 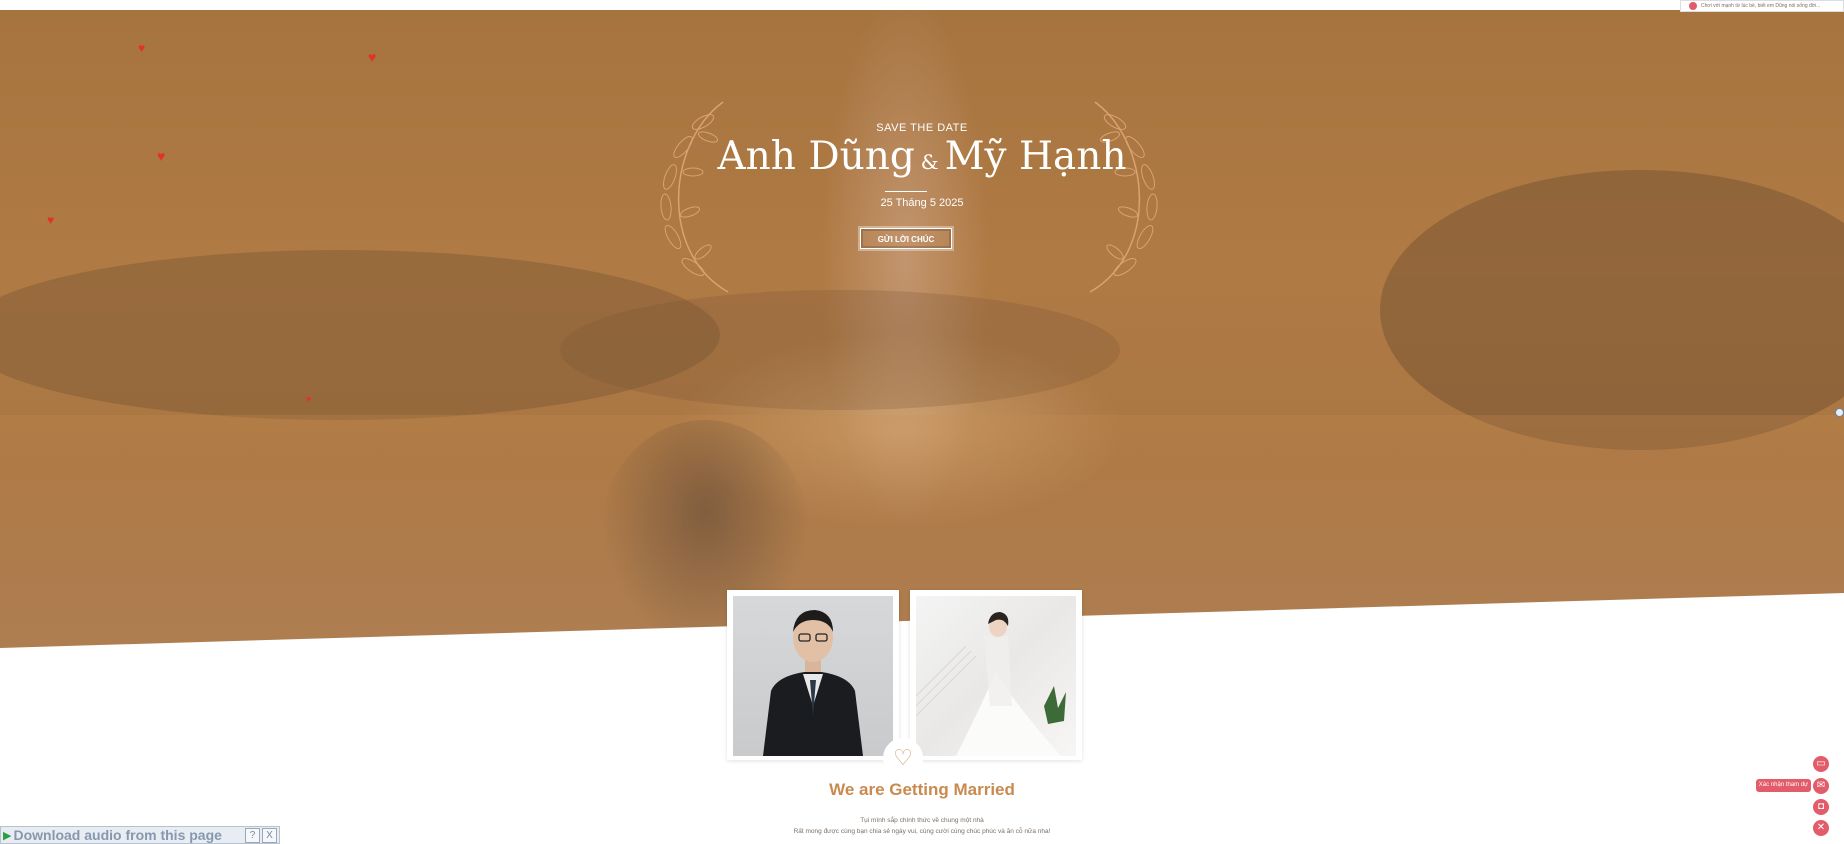 What do you see at coordinates (929, 162) in the screenshot?
I see `ampersand: &` at bounding box center [929, 162].